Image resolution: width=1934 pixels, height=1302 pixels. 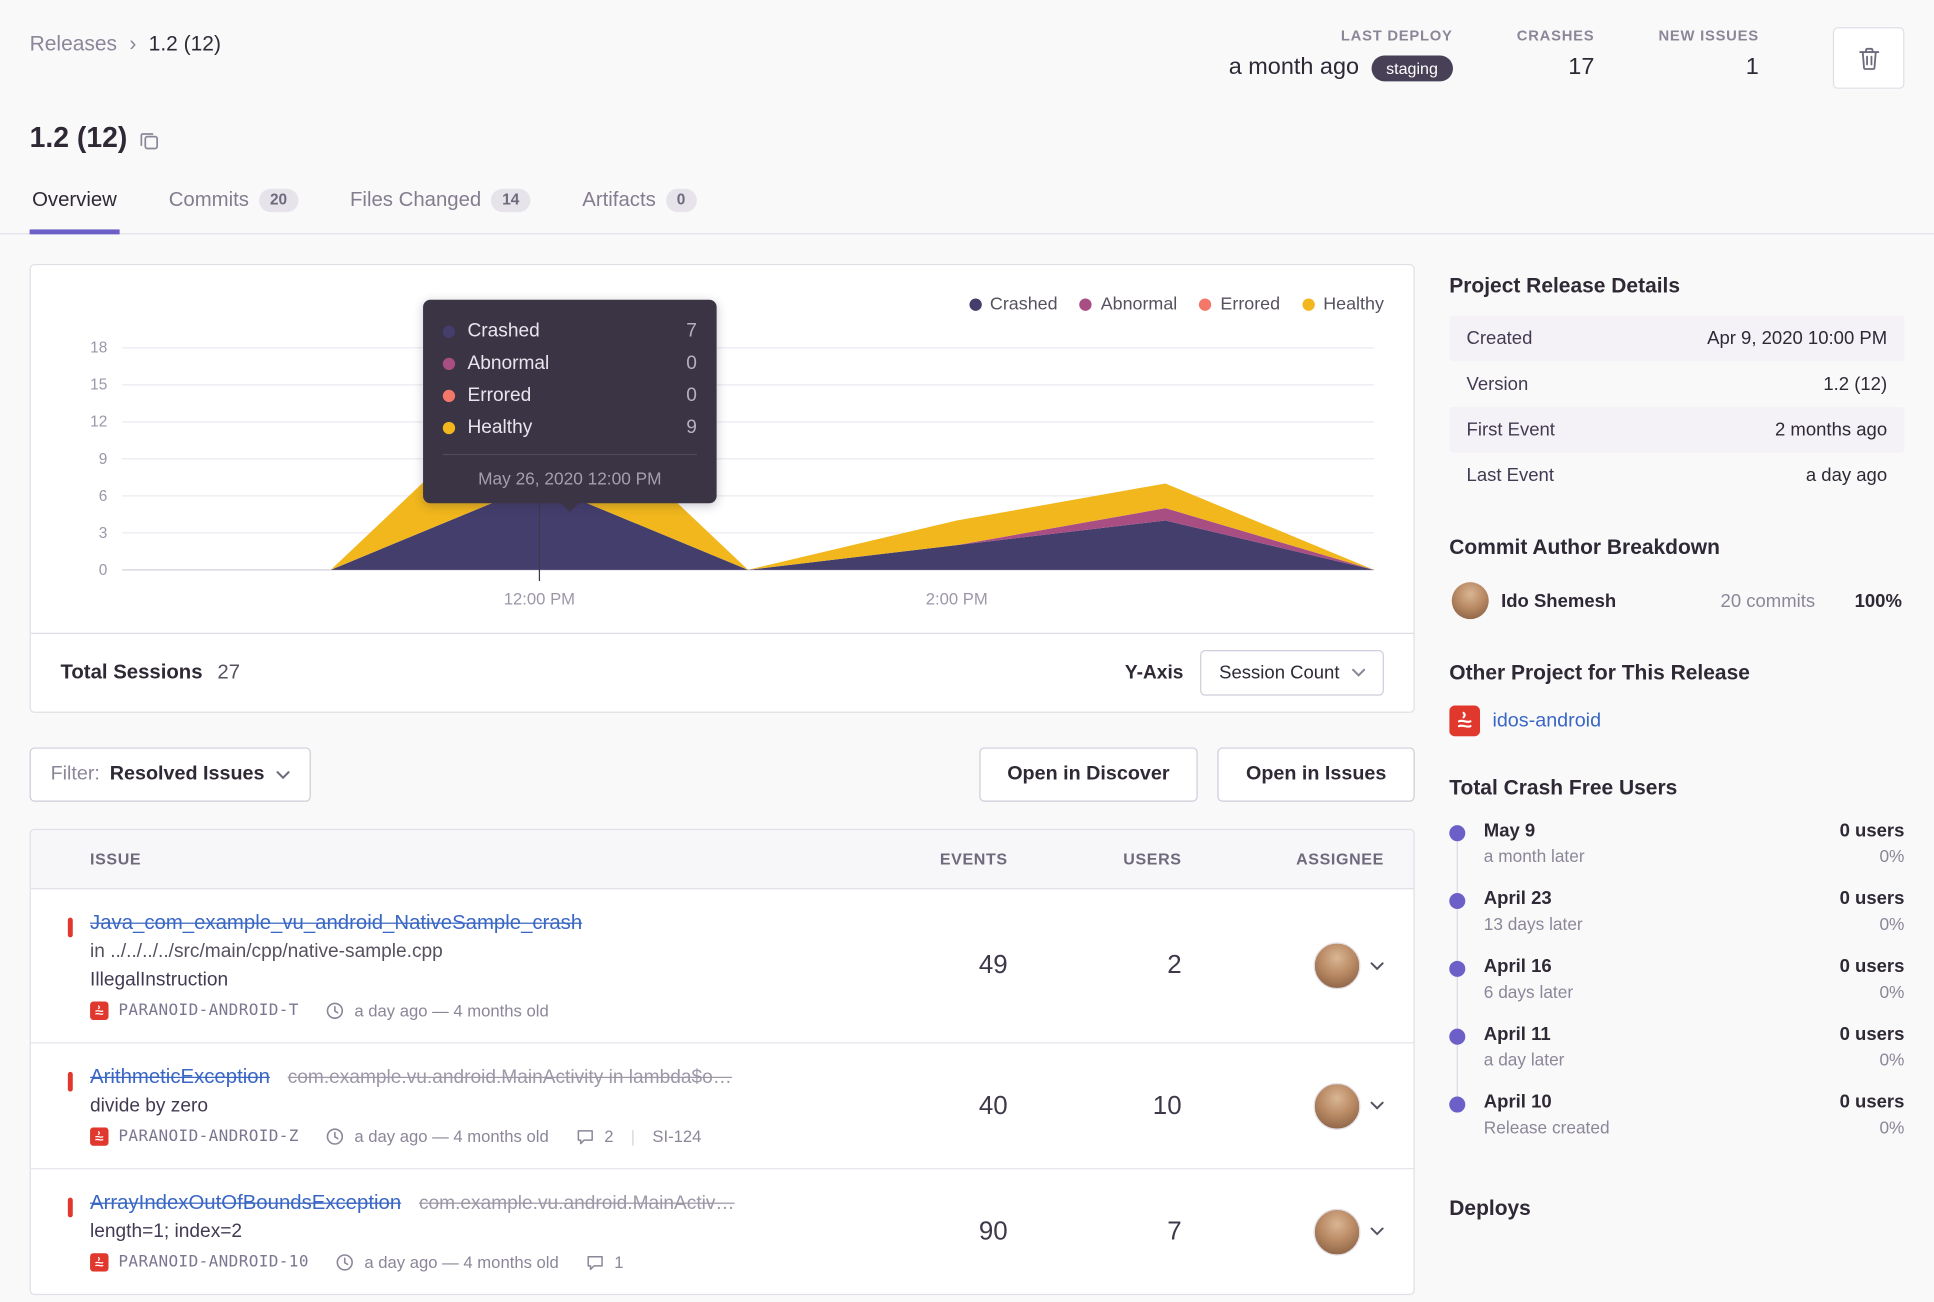 I want to click on copy-version-button, so click(x=150, y=137).